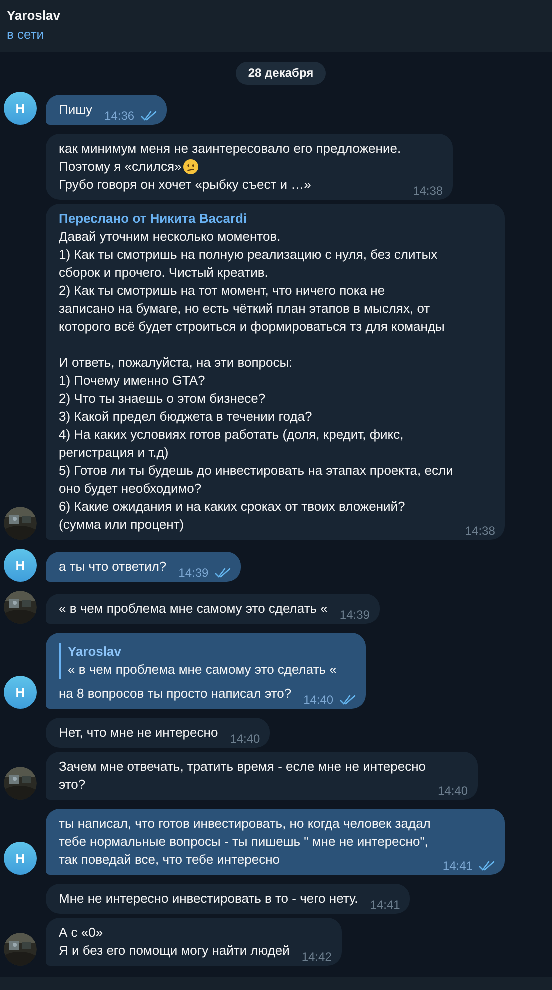 The width and height of the screenshot is (552, 990). What do you see at coordinates (138, 733) in the screenshot?
I see `message-text: Нет, что мне не интересно` at bounding box center [138, 733].